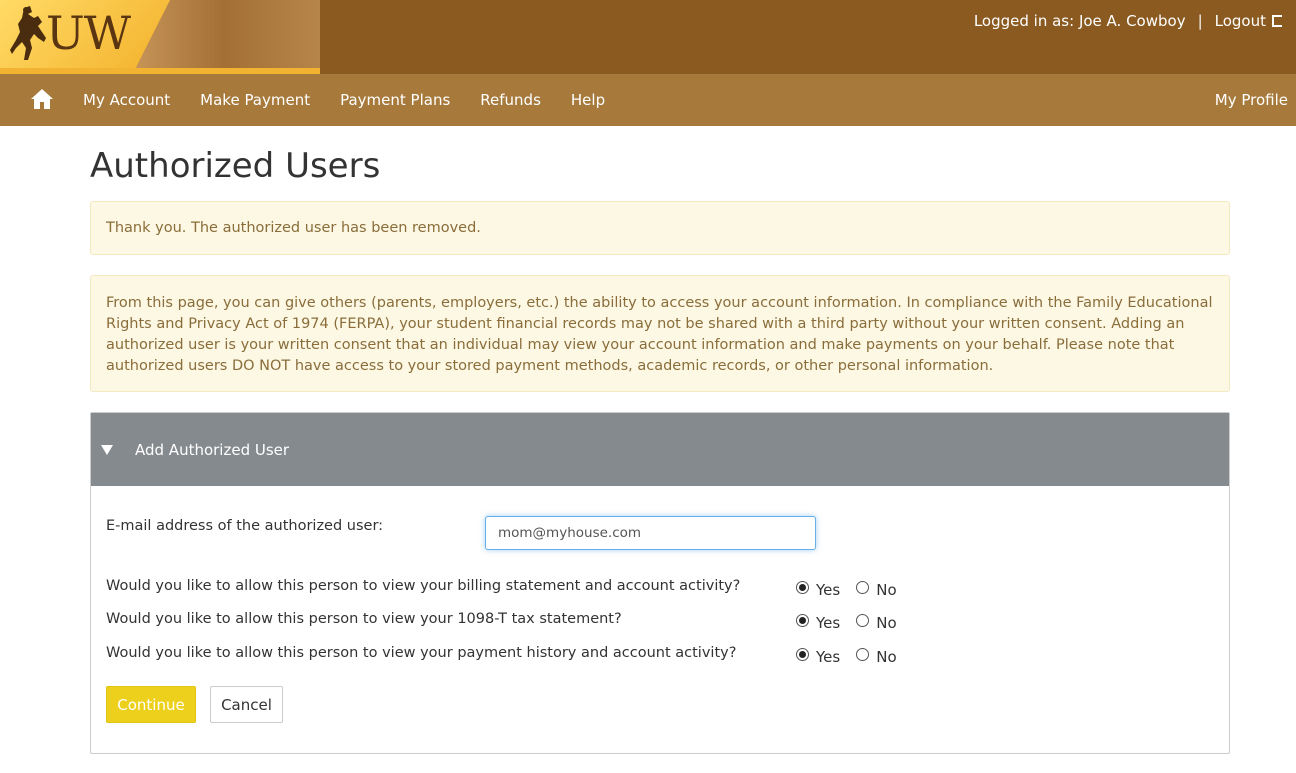 The width and height of the screenshot is (1296, 773). I want to click on radio-yes-1098t, so click(802, 620).